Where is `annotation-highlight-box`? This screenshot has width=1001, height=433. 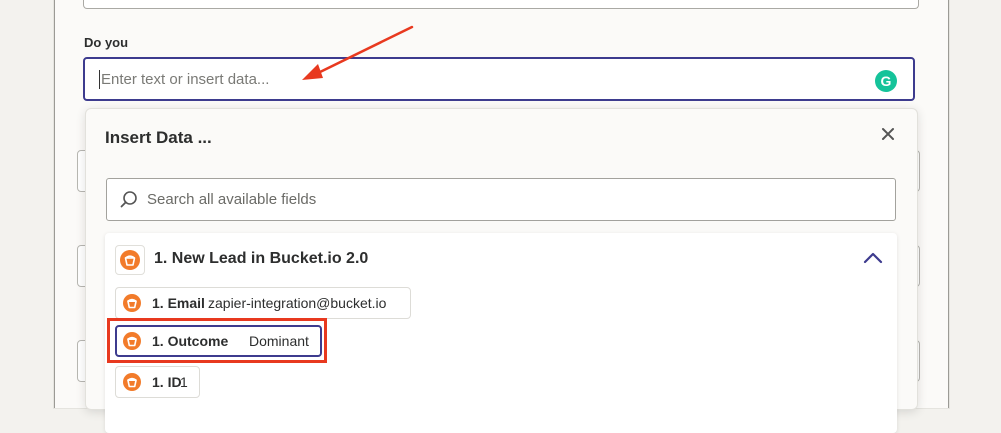 annotation-highlight-box is located at coordinates (217, 340).